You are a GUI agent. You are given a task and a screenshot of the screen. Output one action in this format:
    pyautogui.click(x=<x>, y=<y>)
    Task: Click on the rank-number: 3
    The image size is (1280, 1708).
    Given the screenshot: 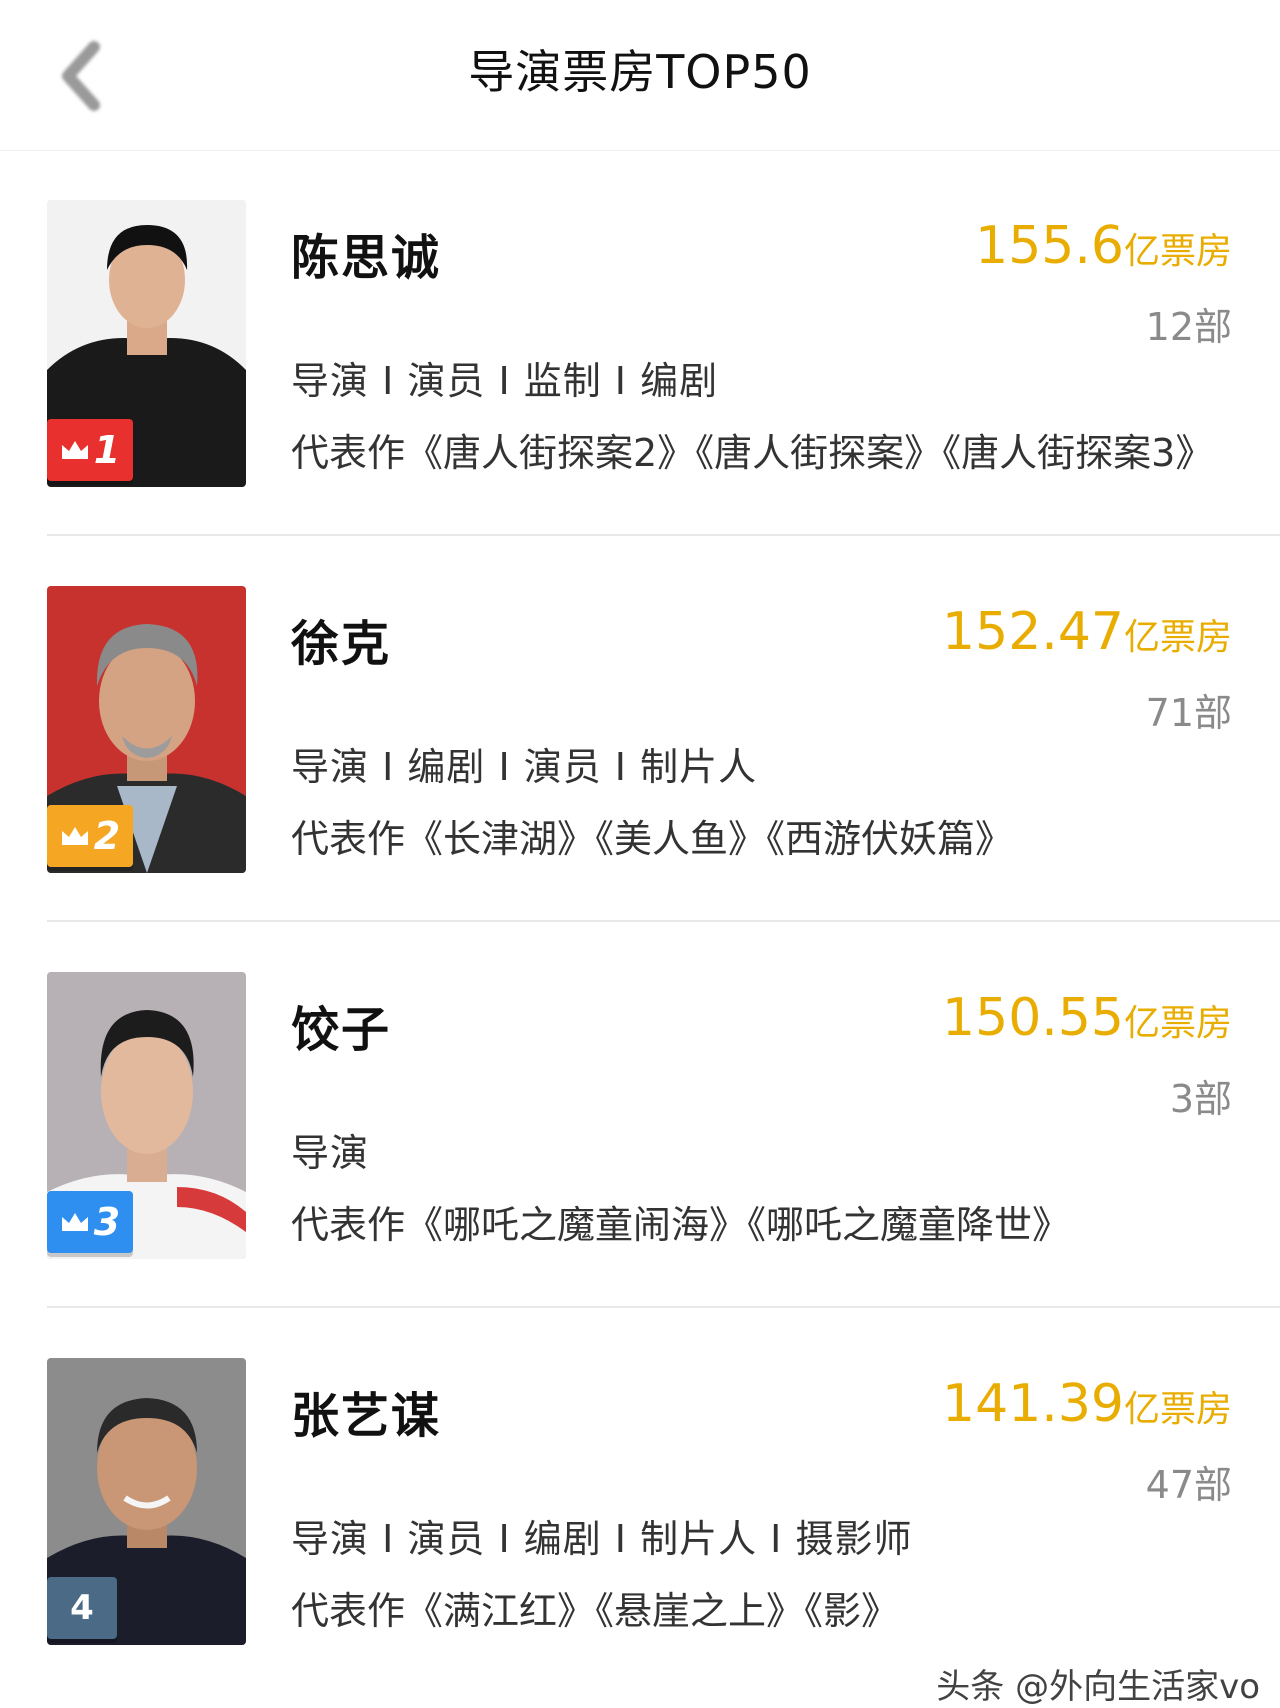 What is the action you would take?
    pyautogui.click(x=107, y=1222)
    